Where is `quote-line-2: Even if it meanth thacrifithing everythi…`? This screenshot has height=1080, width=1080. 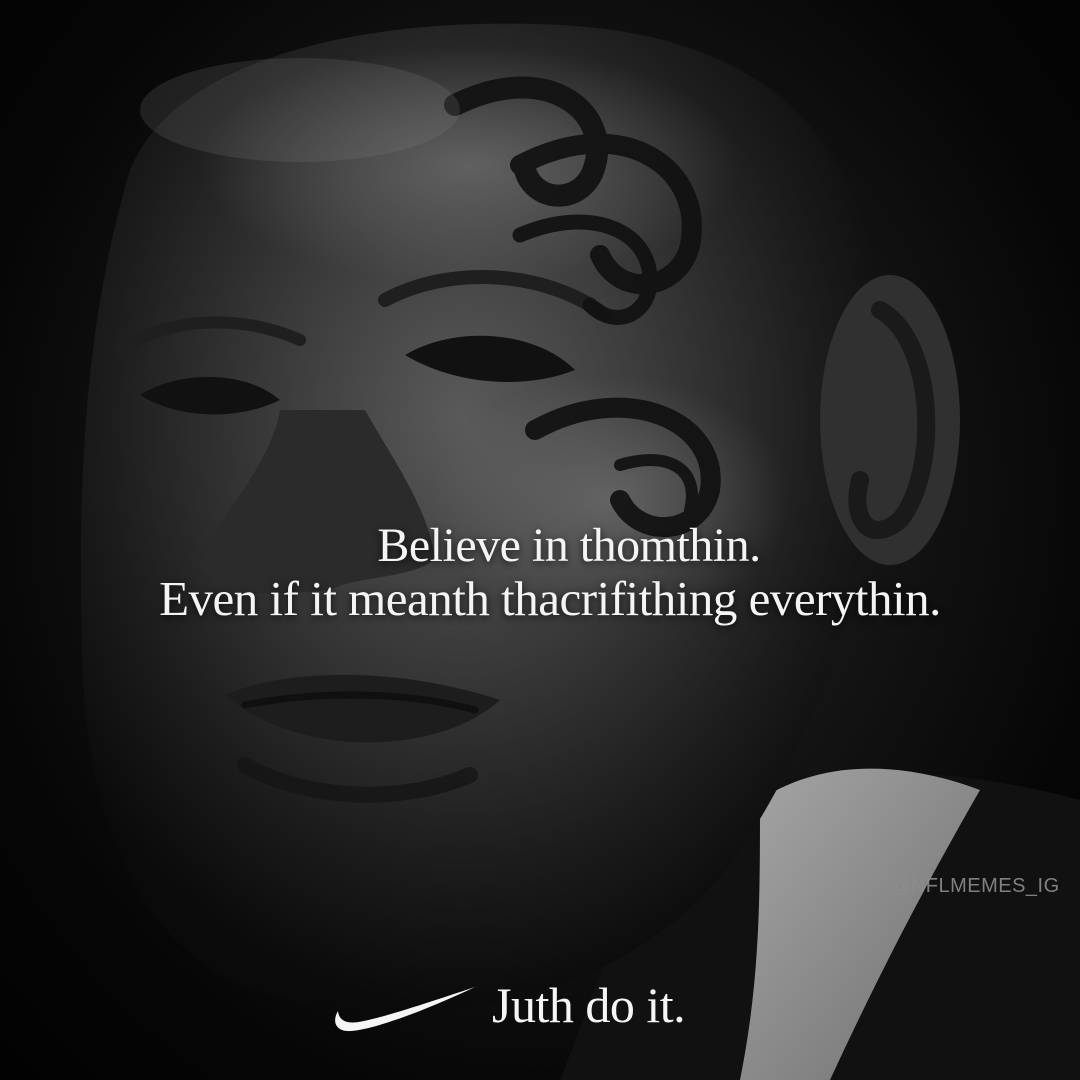
quote-line-2: Even if it meanth thacrifithing everythi… is located at coordinates (550, 598).